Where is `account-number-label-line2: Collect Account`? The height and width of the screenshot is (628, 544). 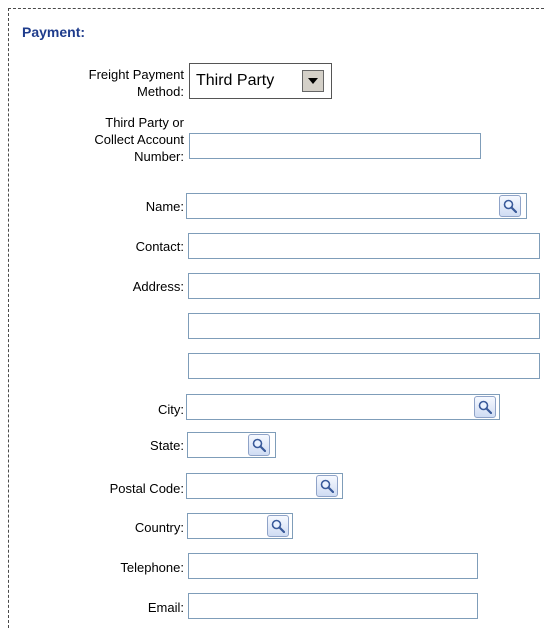 account-number-label-line2: Collect Account is located at coordinates (139, 139).